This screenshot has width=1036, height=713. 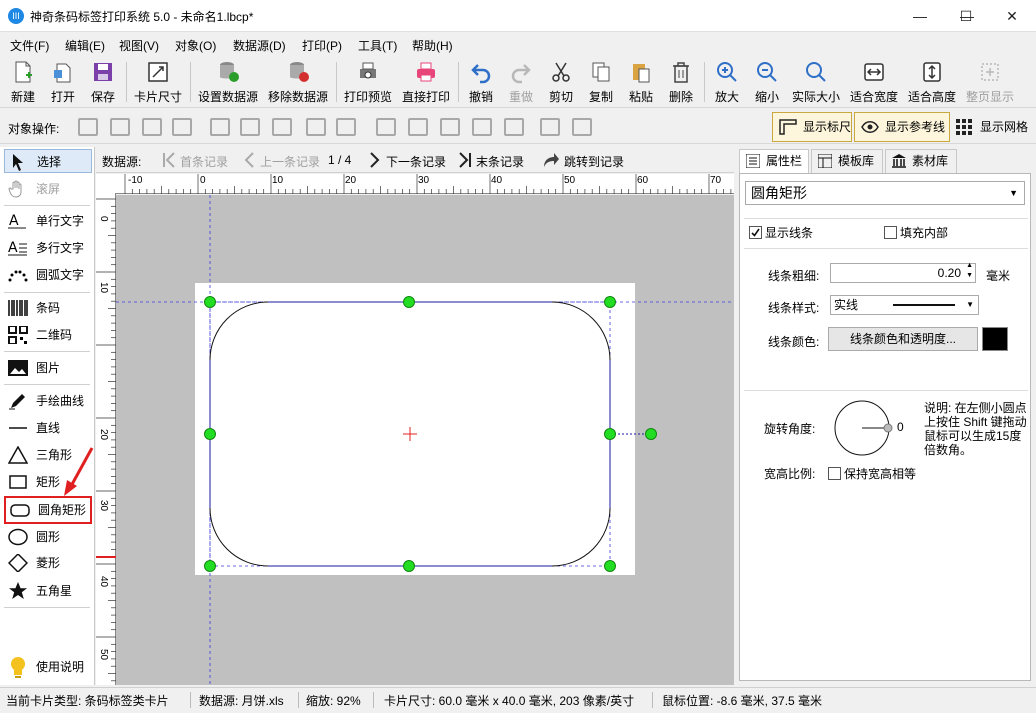 What do you see at coordinates (48, 563) in the screenshot?
I see `tool-diamond: 菱形` at bounding box center [48, 563].